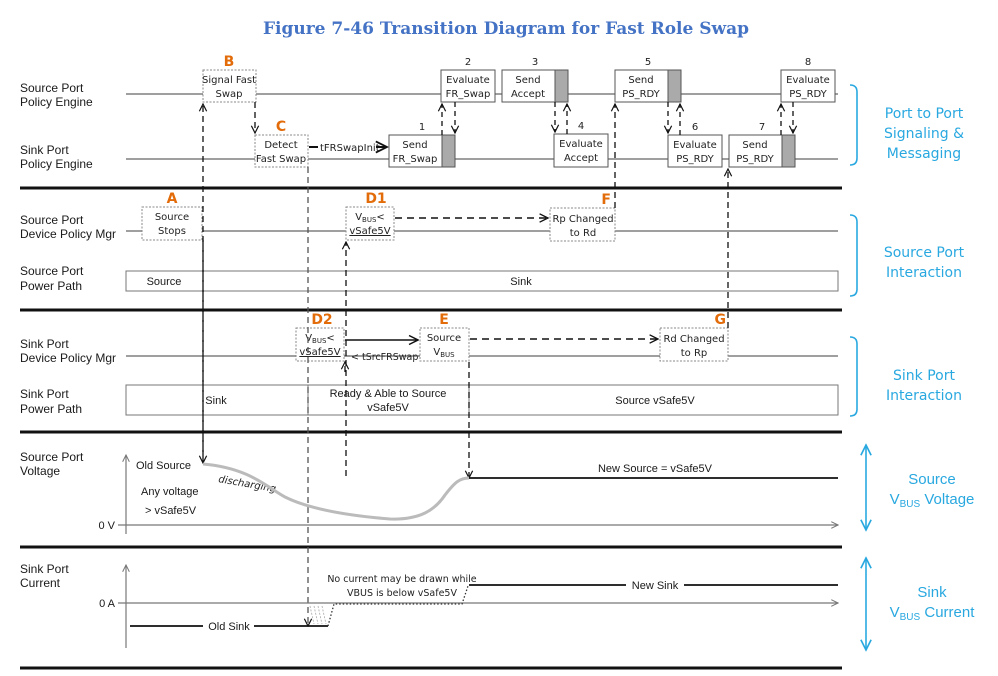 Image resolution: width=998 pixels, height=676 pixels. I want to click on new-source-label: New Source = vSafe5V, so click(655, 469).